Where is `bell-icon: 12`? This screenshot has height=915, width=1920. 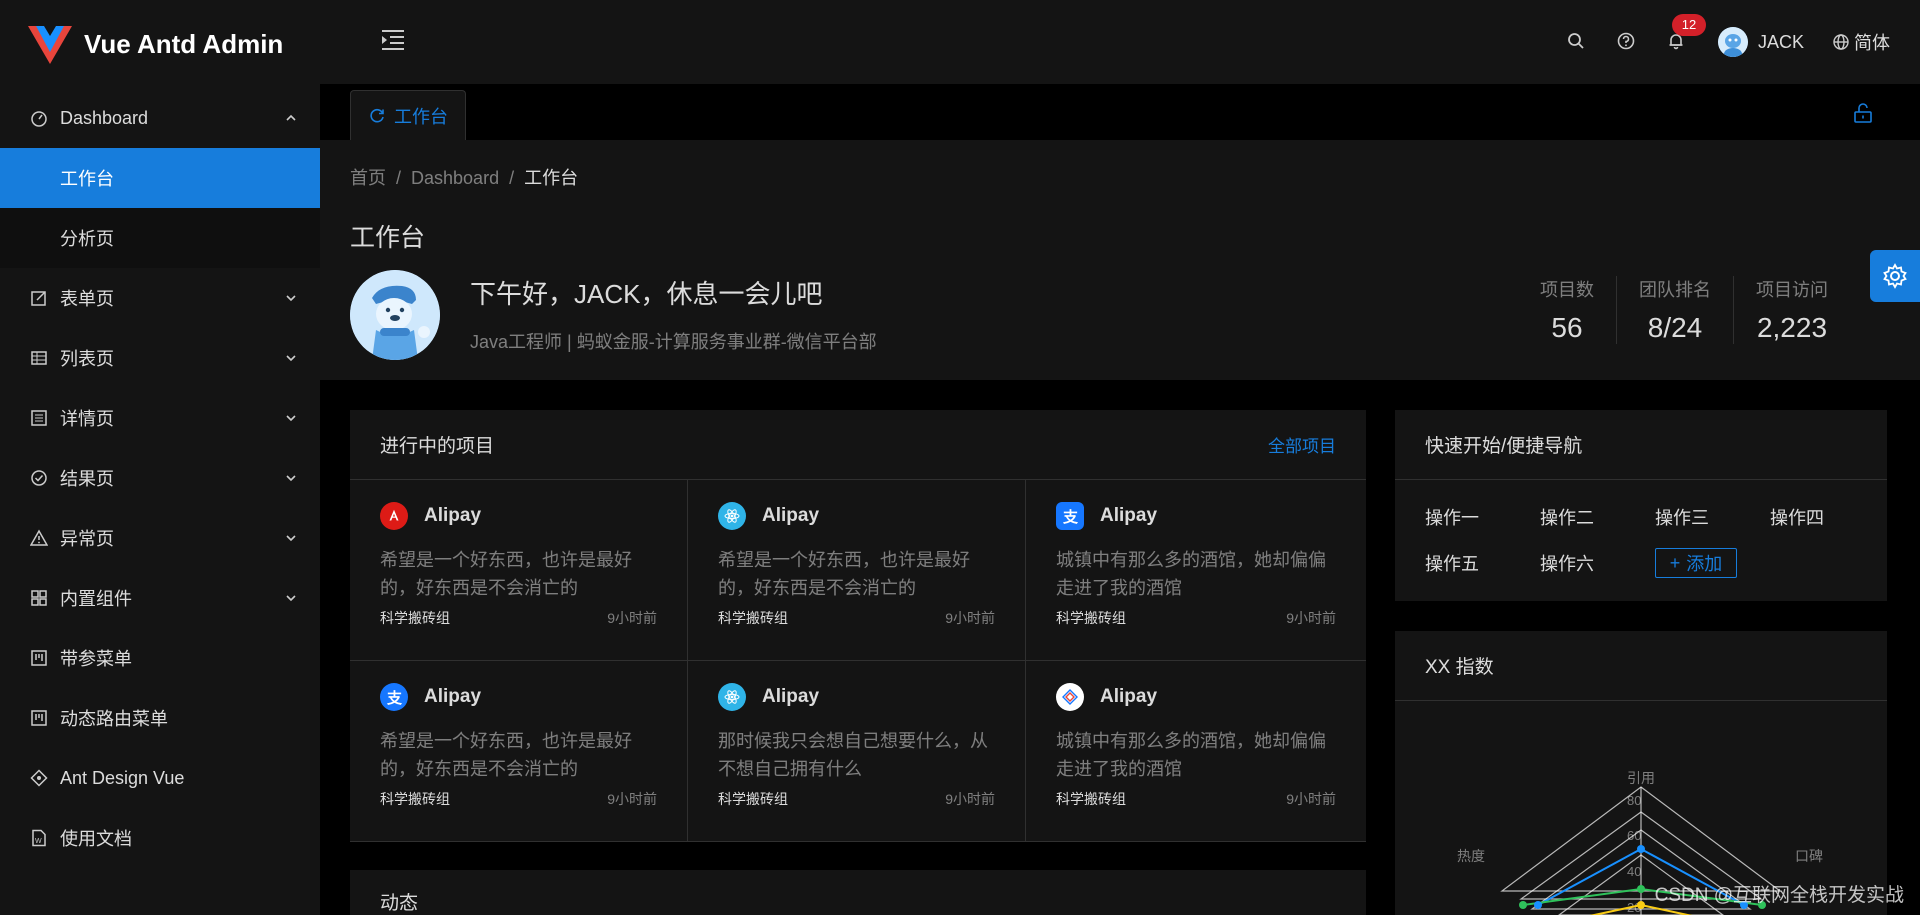
bell-icon: 12 is located at coordinates (1686, 33).